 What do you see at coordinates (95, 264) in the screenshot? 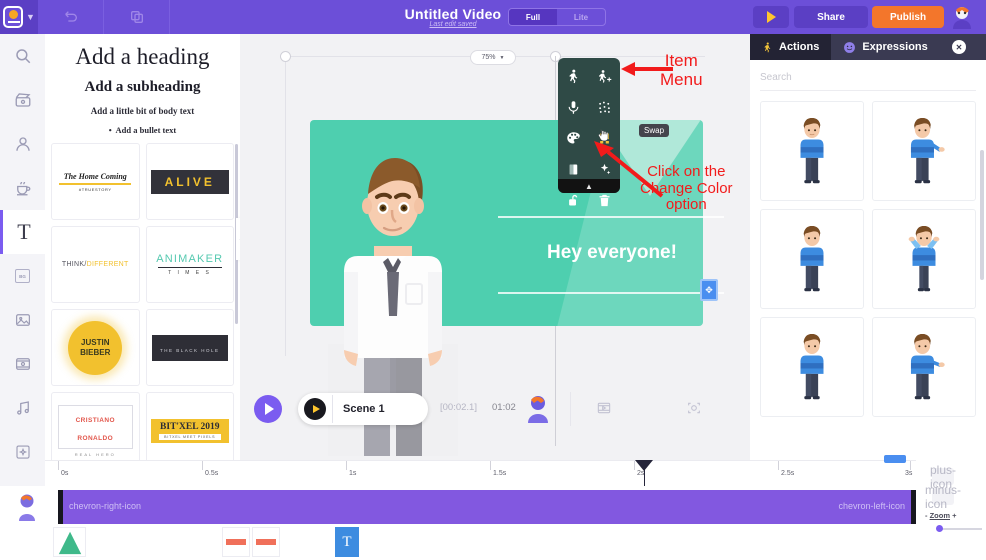
I see `list-item: THINK/DIFFERENT` at bounding box center [95, 264].